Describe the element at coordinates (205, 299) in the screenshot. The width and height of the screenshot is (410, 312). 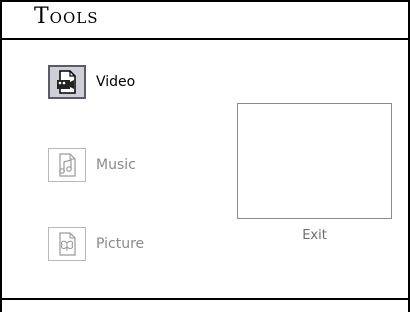
I see `bottom-border` at that location.